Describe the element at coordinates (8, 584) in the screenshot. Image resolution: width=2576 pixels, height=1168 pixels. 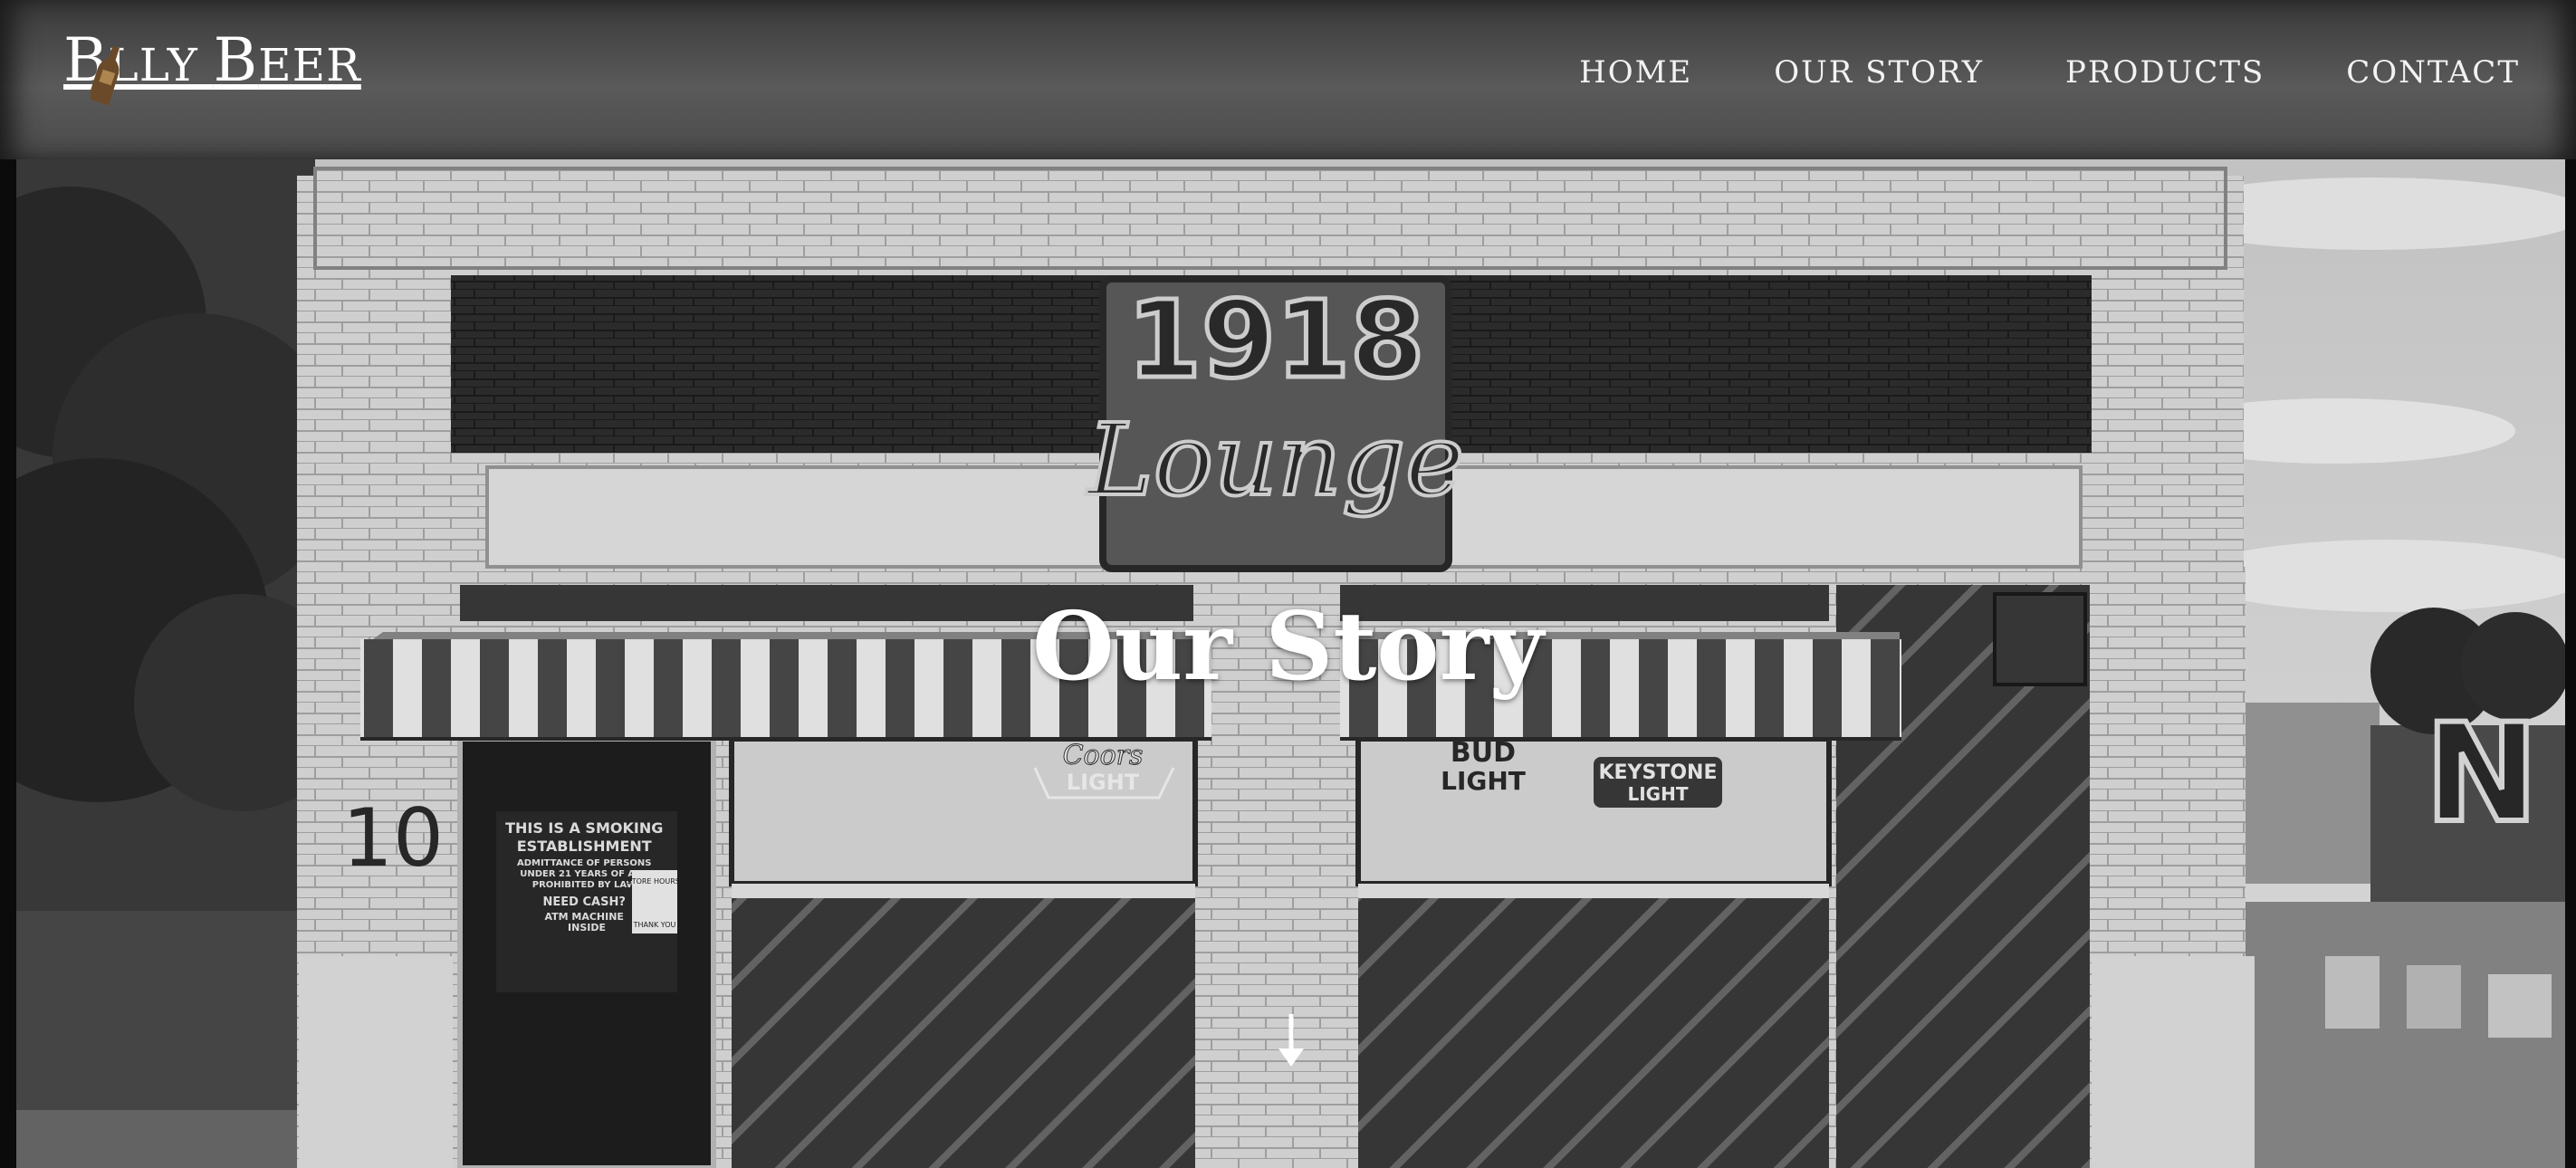
I see `page-edge-left` at that location.